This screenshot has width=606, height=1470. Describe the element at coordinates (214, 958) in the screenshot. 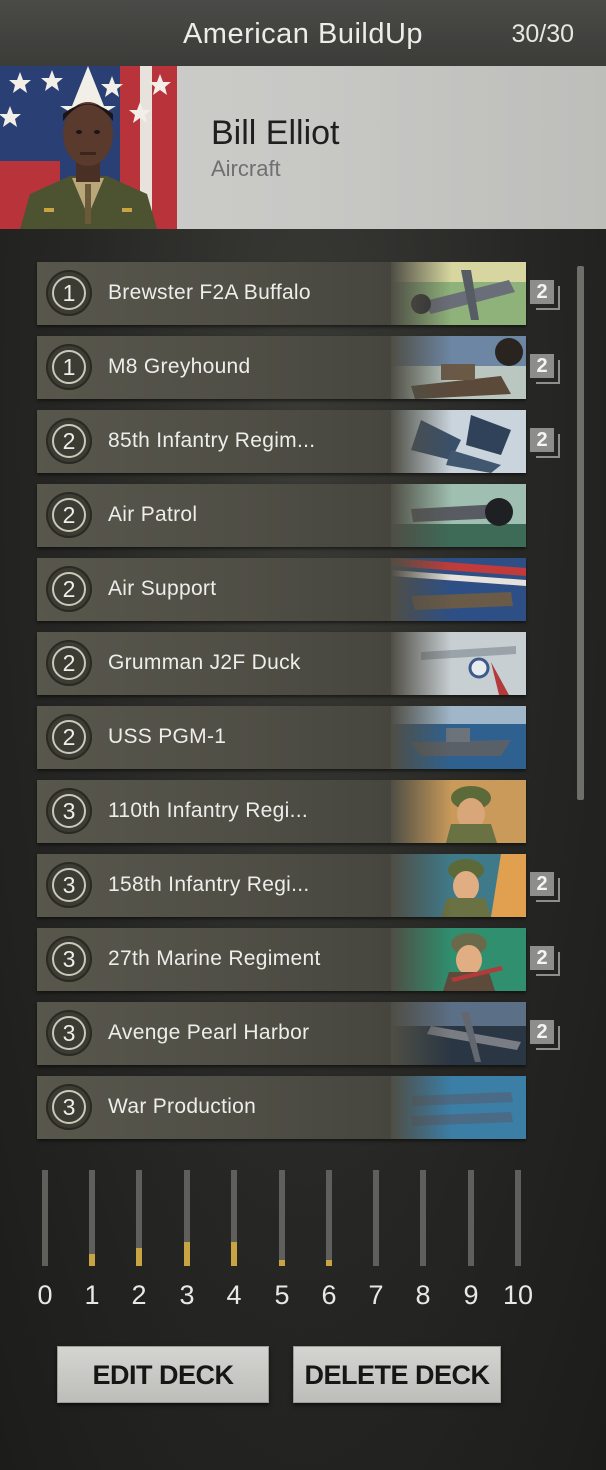

I see `card-name: 27th Marine Regiment` at that location.